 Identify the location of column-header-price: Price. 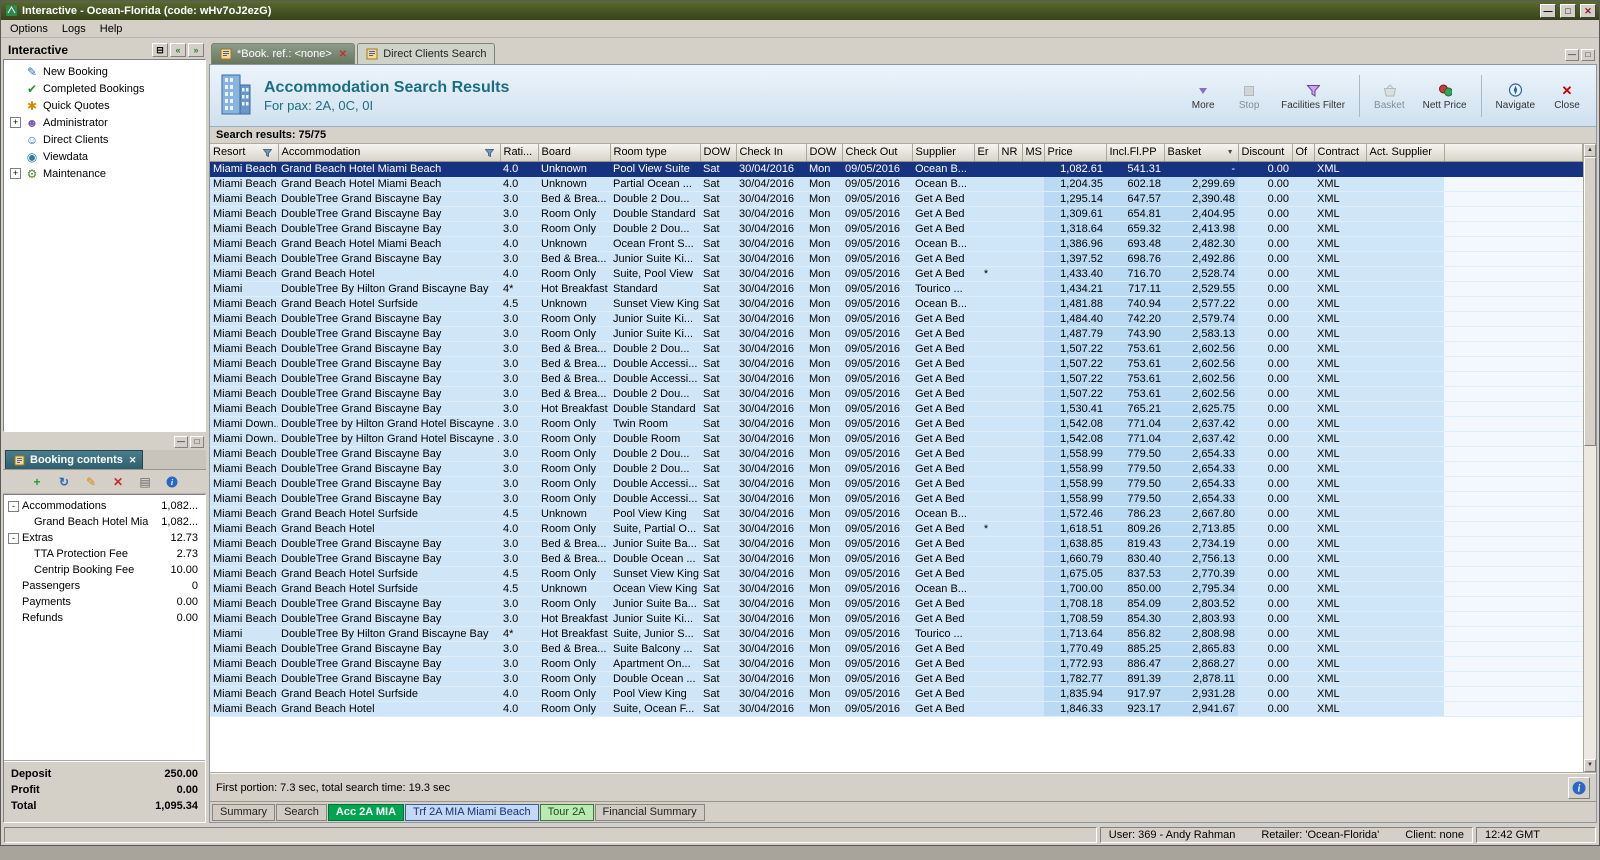
(1075, 153).